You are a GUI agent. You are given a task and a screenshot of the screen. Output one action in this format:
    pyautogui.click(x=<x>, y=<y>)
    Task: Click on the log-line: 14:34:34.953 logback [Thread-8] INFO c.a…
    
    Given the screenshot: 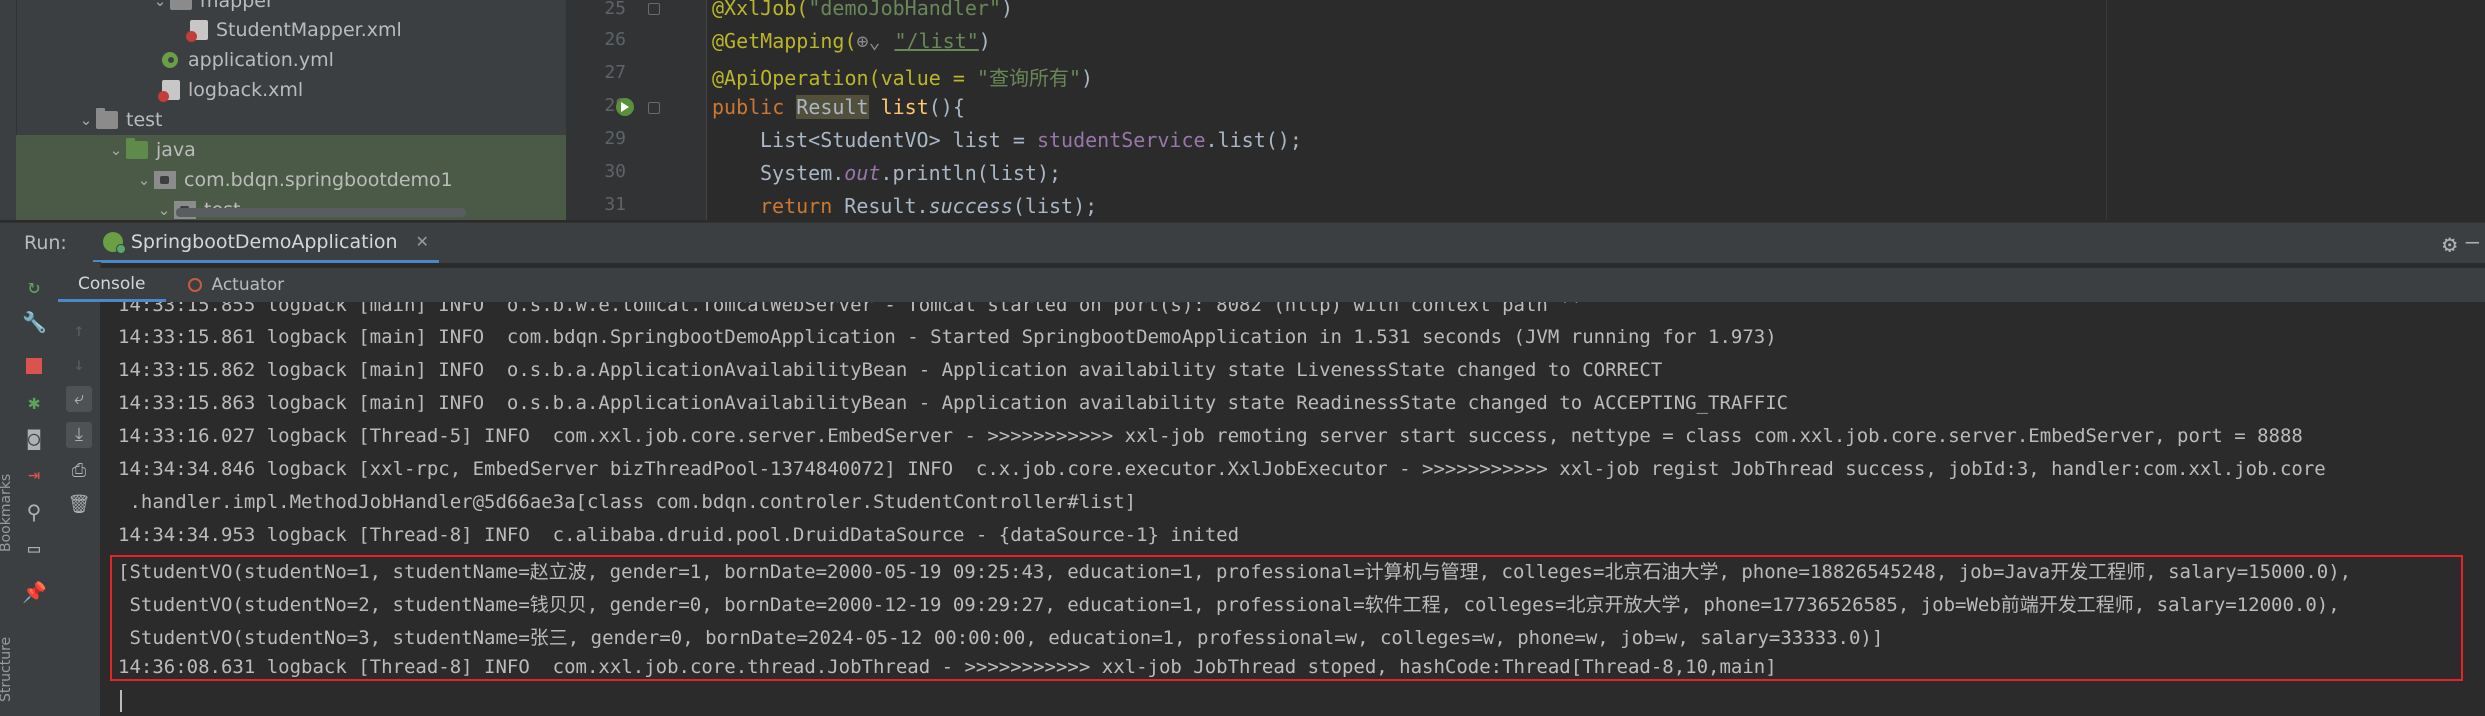 What is the action you would take?
    pyautogui.click(x=679, y=535)
    